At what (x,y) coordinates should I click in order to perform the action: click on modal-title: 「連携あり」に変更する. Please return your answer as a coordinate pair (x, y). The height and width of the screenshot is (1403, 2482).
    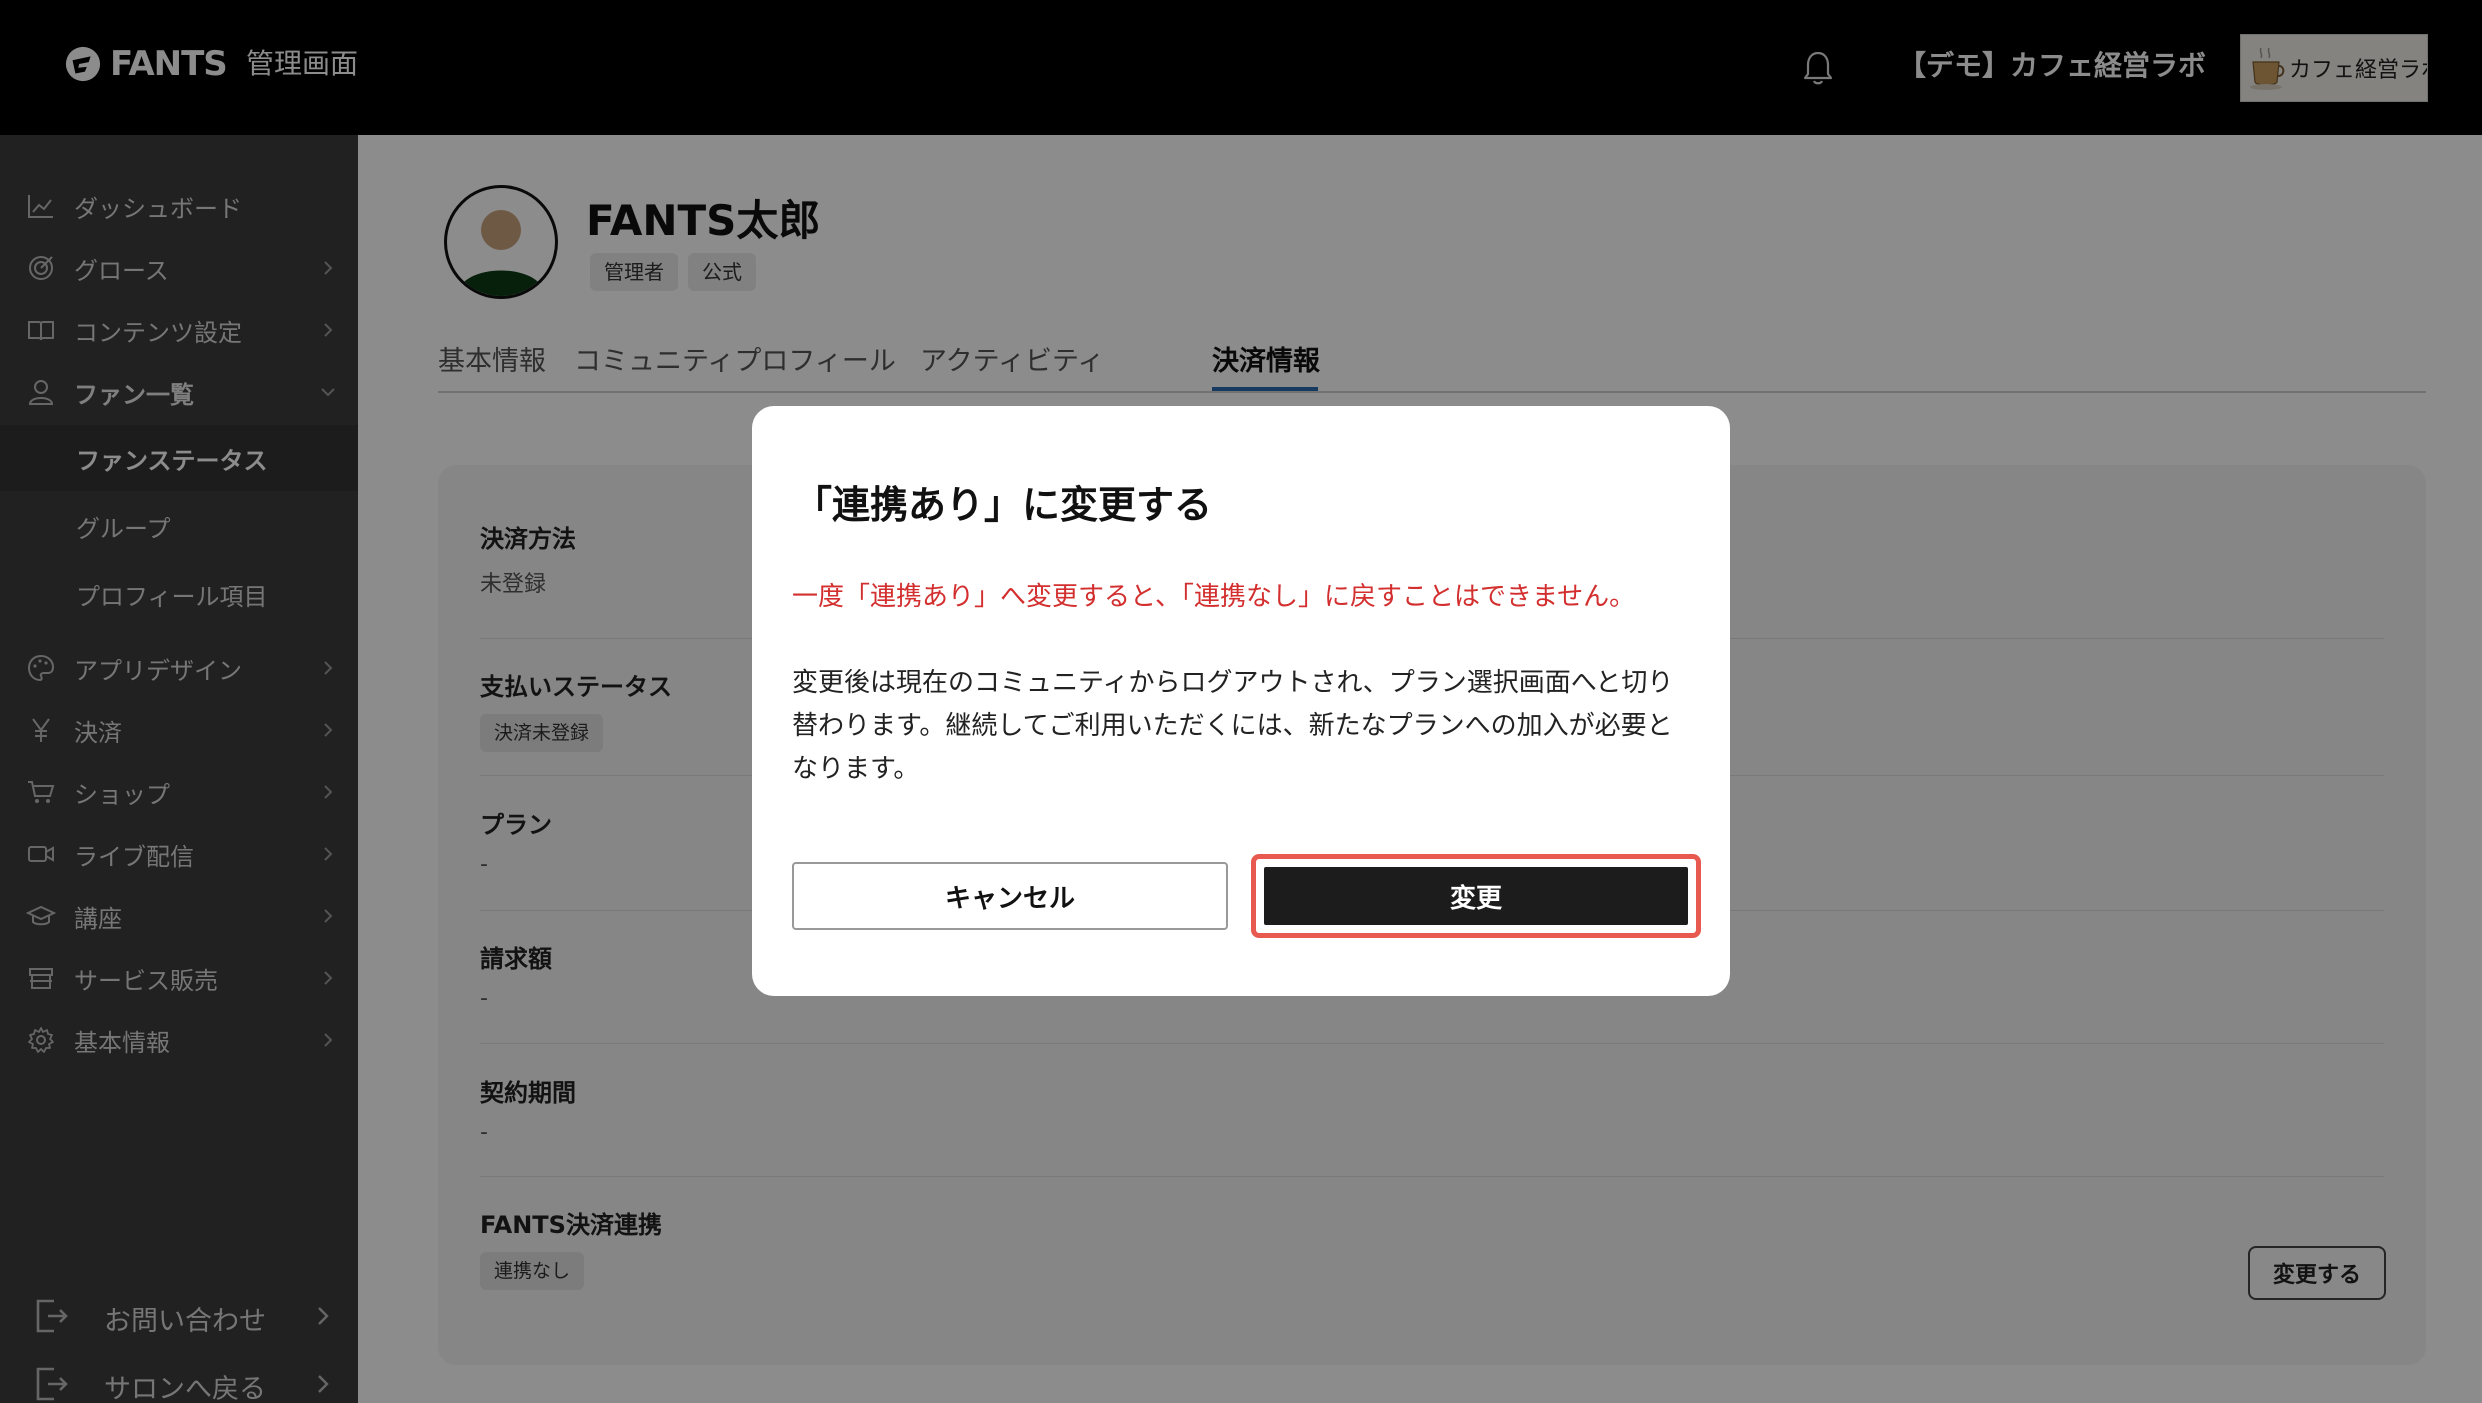
    Looking at the image, I should click on (1003, 505).